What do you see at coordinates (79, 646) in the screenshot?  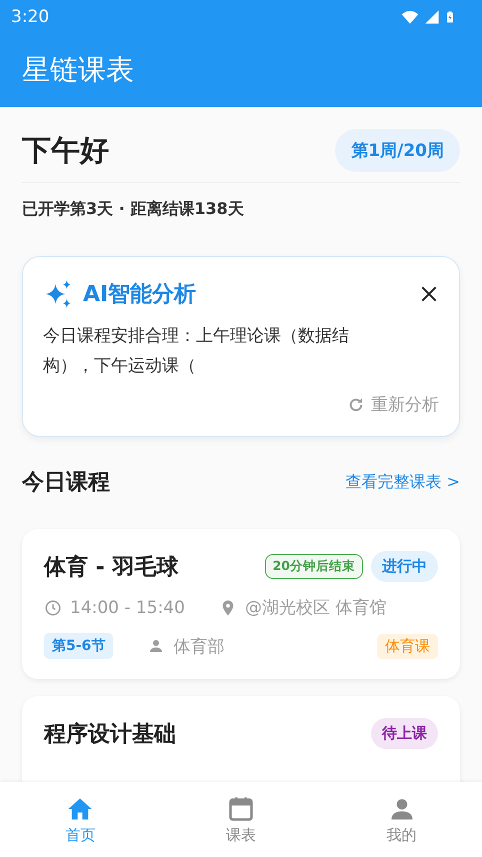 I see `period-tag: 第5-6节` at bounding box center [79, 646].